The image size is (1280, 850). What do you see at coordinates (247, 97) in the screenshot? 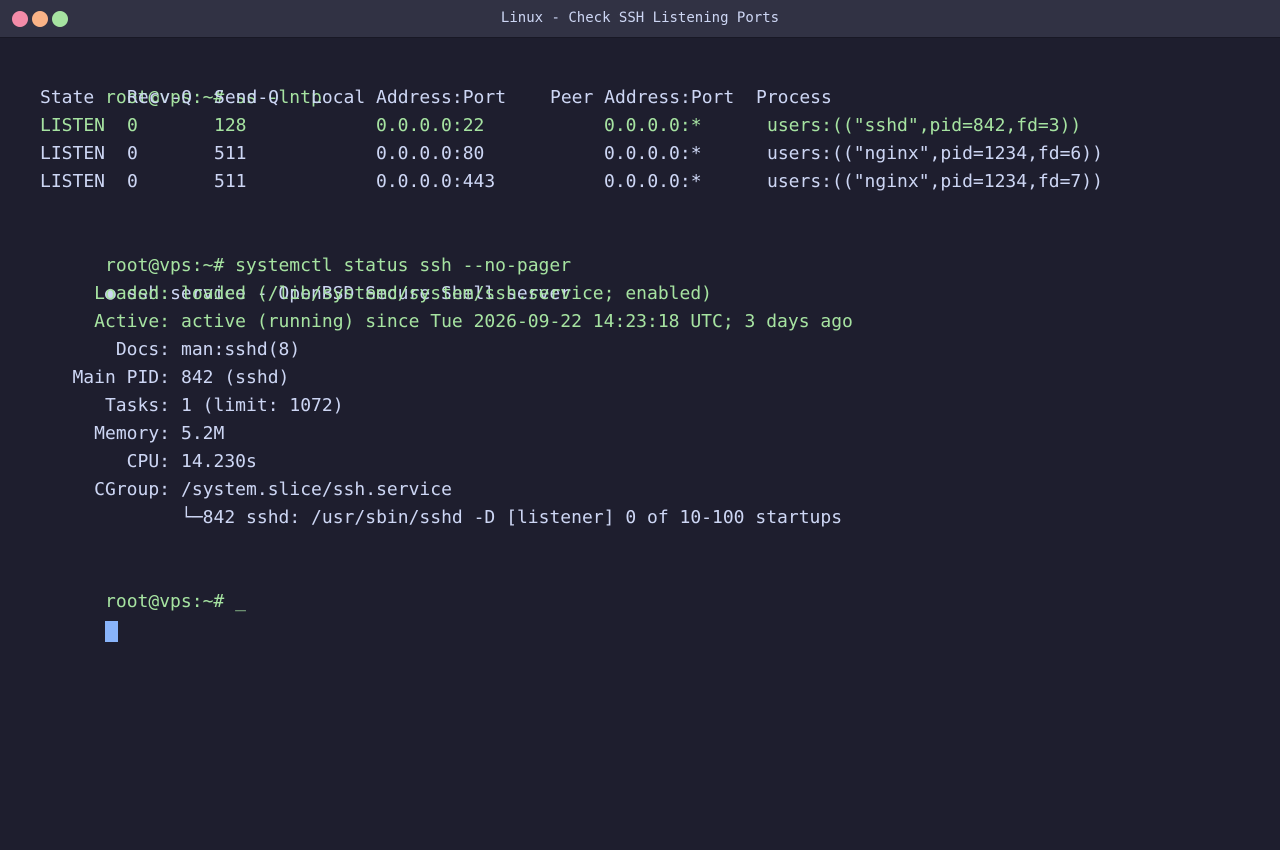
I see `ss-header-sendq: Send-Q` at bounding box center [247, 97].